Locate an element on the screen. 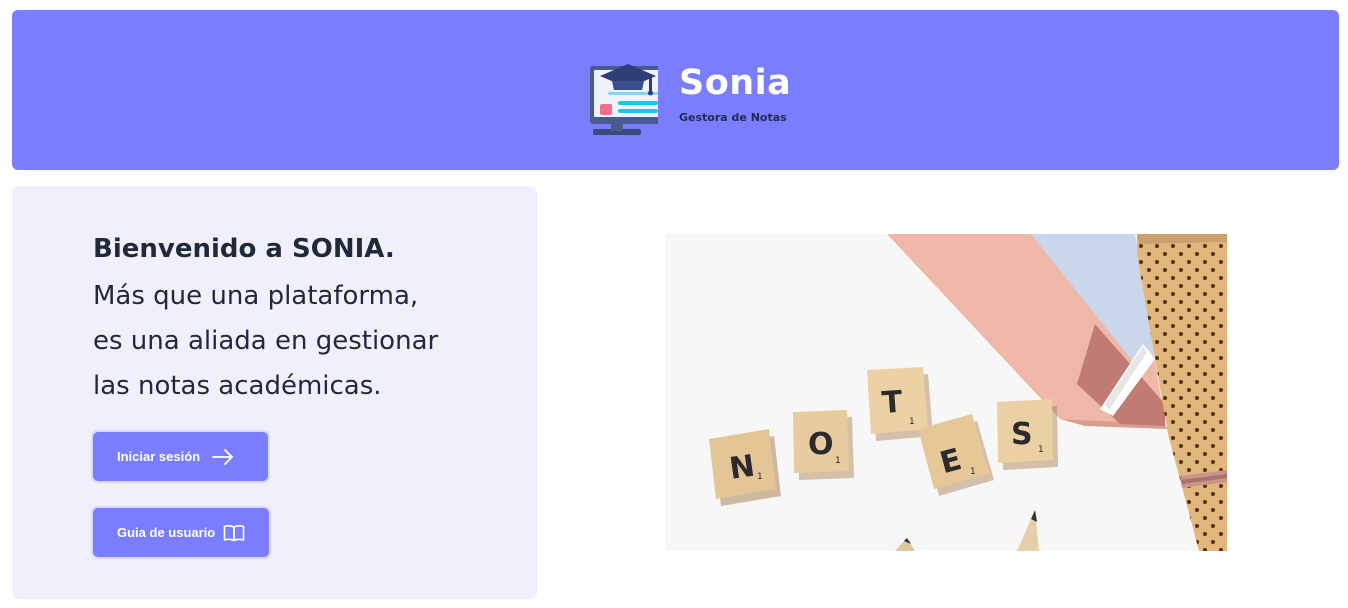 The image size is (1348, 608). welcome-line: las notas académicas. is located at coordinates (237, 386).